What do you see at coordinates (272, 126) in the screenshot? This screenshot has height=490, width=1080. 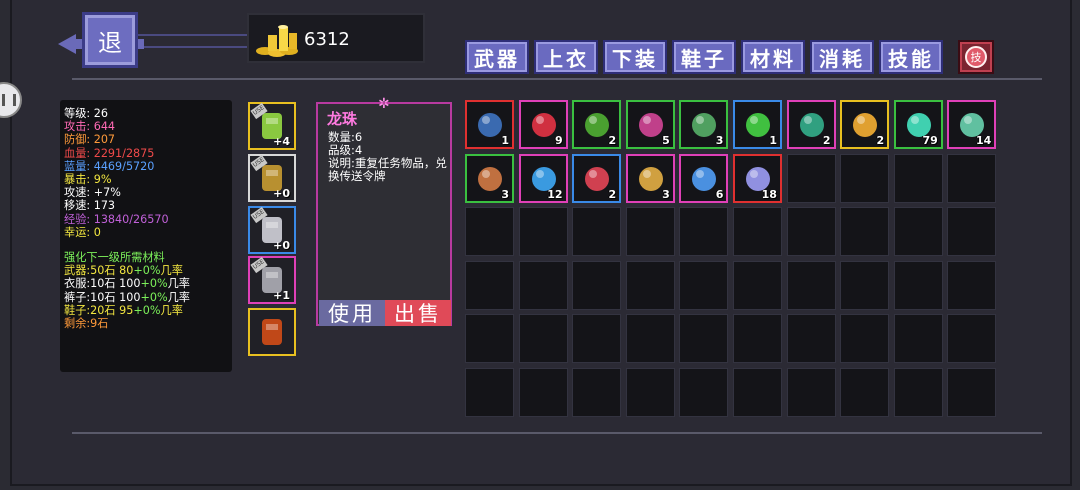 I see `equip-slot-weapon: USE +4` at bounding box center [272, 126].